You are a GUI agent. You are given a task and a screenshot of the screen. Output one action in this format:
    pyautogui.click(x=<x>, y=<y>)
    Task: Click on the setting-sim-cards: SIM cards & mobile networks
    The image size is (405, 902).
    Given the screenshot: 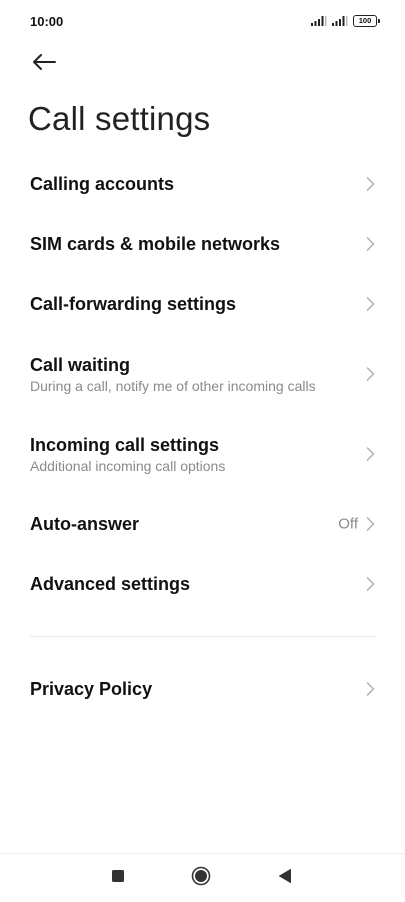 What is the action you would take?
    pyautogui.click(x=202, y=244)
    